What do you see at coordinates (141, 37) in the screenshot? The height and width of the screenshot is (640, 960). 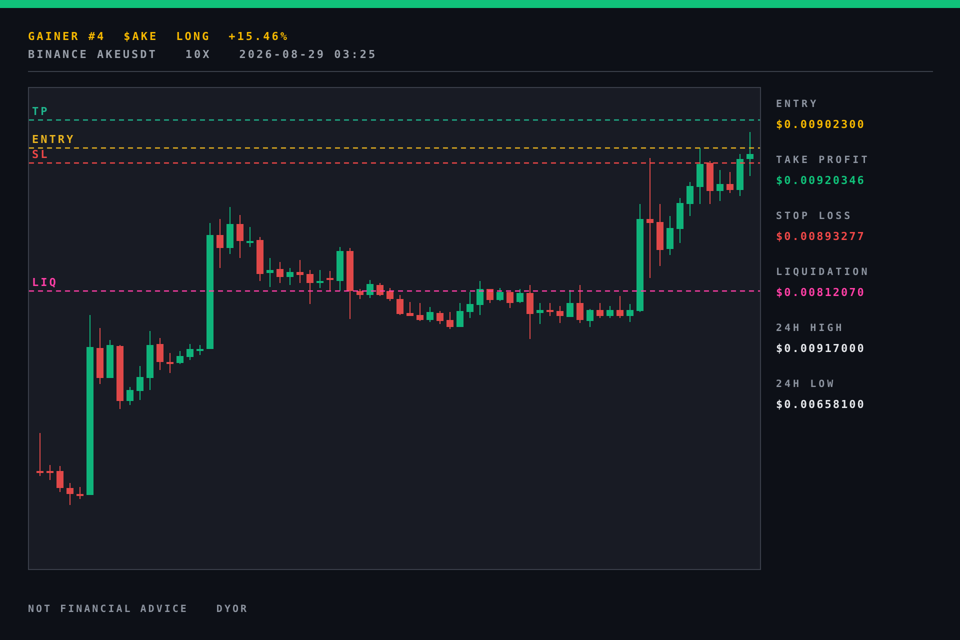 I see `header-title-text: $AKE` at bounding box center [141, 37].